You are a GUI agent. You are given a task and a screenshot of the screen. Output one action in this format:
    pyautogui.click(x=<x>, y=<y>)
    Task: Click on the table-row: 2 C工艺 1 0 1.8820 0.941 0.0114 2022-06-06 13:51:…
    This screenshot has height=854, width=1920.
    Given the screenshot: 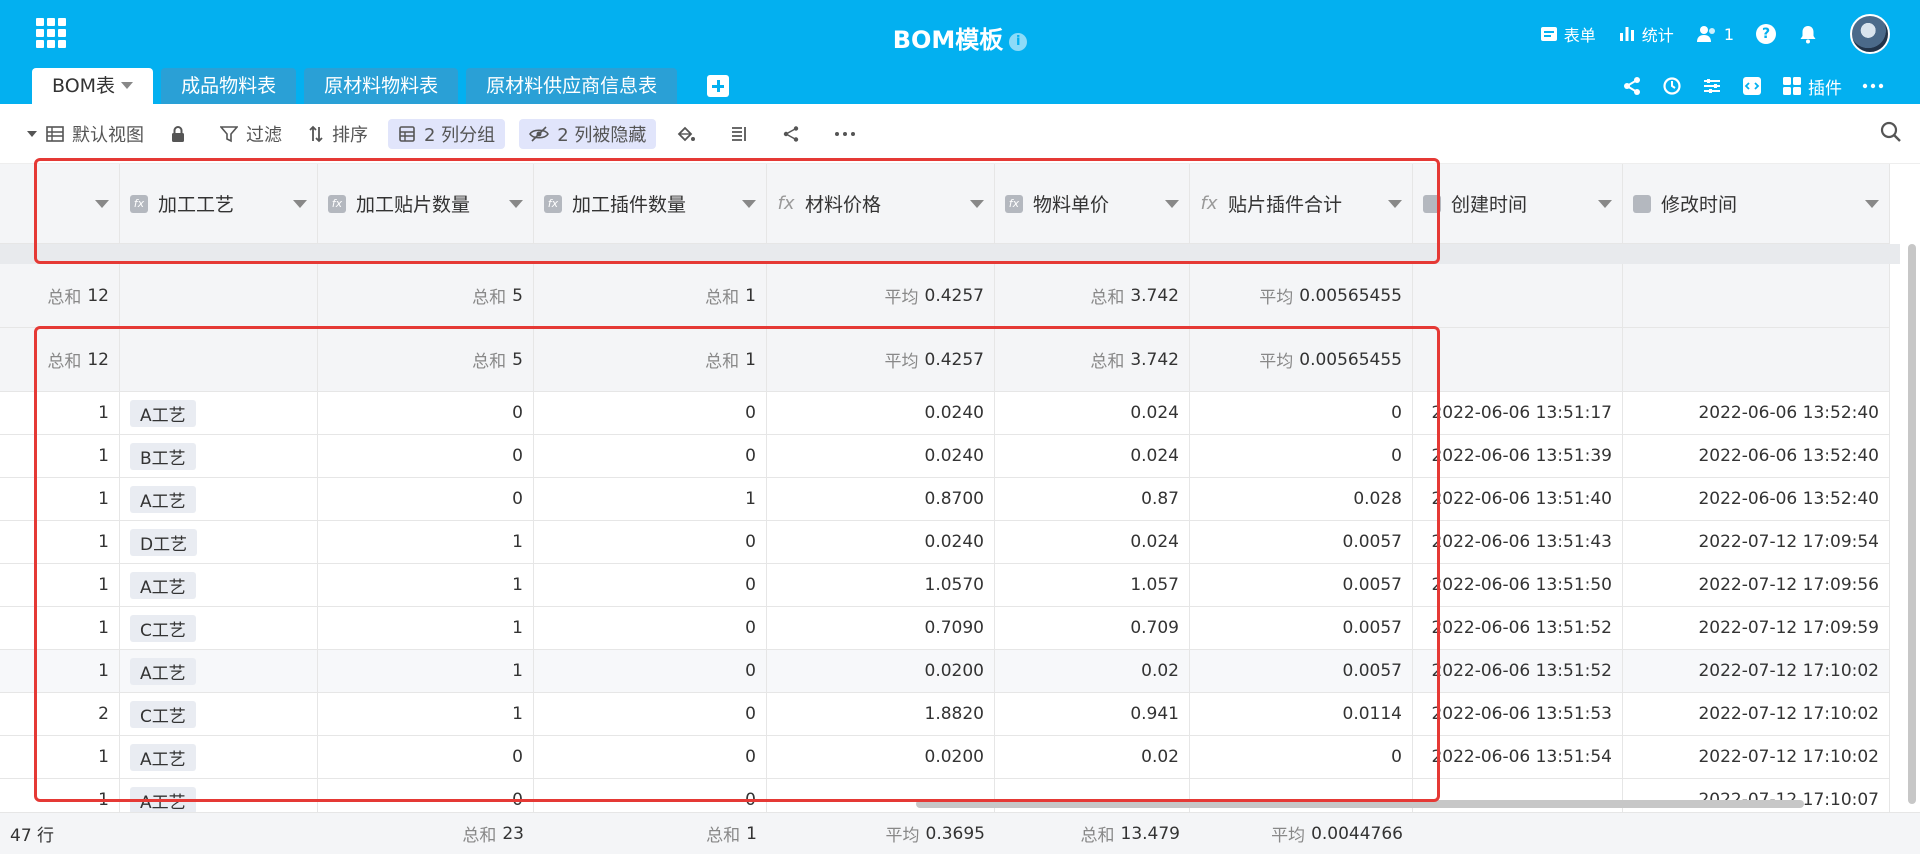 What is the action you would take?
    pyautogui.click(x=945, y=714)
    